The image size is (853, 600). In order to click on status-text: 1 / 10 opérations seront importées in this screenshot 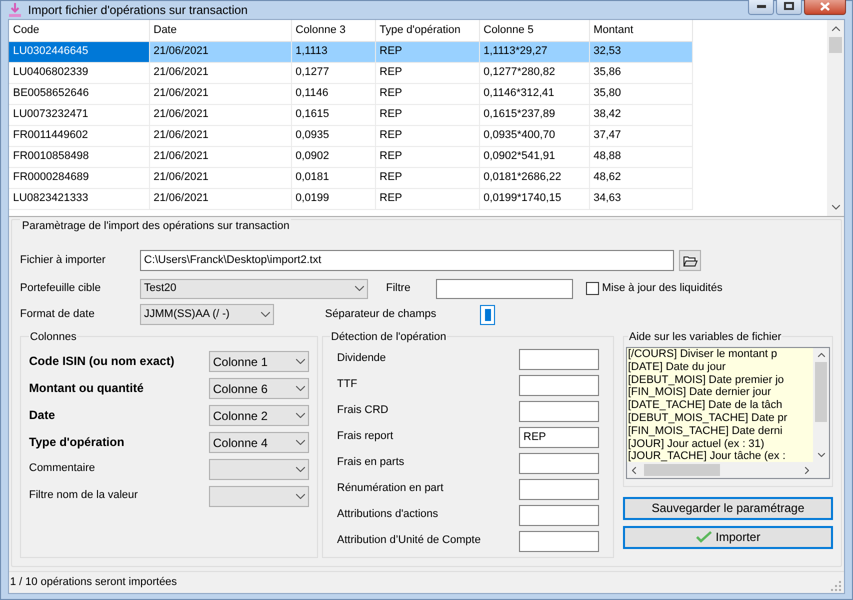, I will do `click(93, 582)`.